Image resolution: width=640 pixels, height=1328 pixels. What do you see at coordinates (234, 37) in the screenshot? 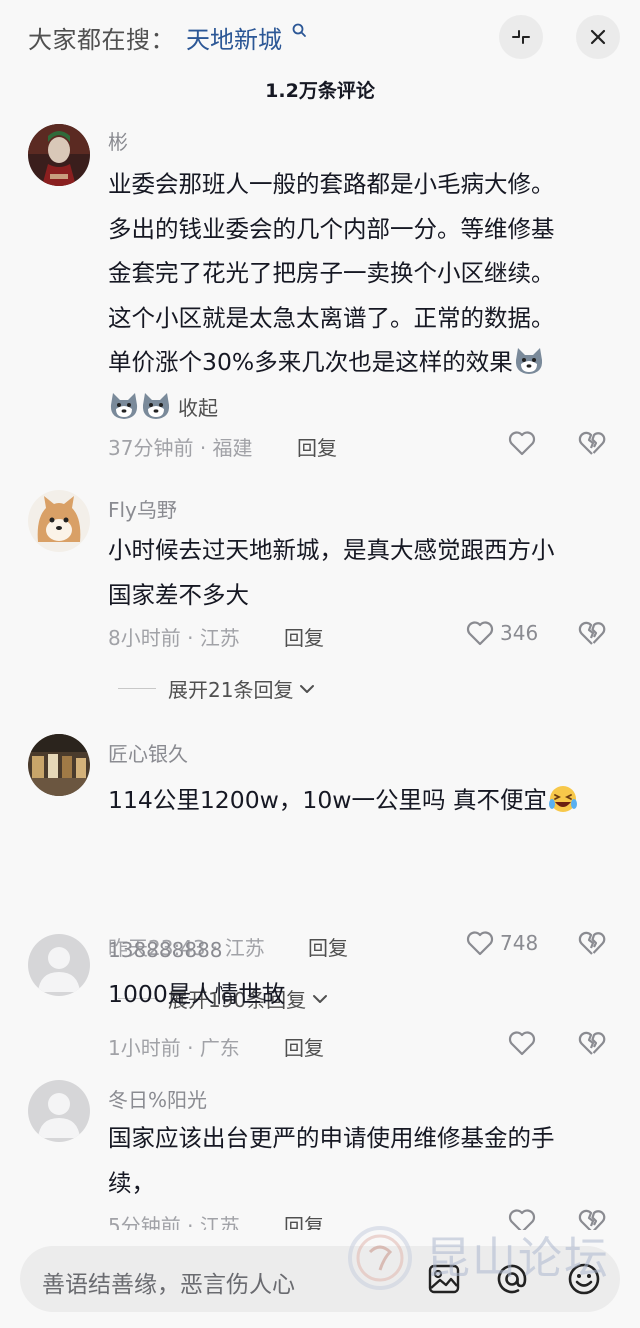
I see `search-suggestion-term: 天地新城` at bounding box center [234, 37].